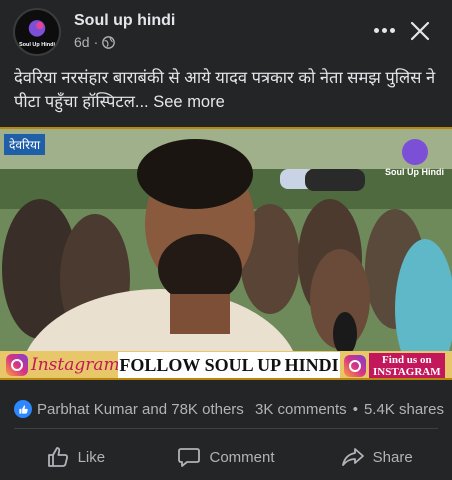  I want to click on post-header: Soul Up Hindi Soul up hindi 6d ·, so click(226, 29).